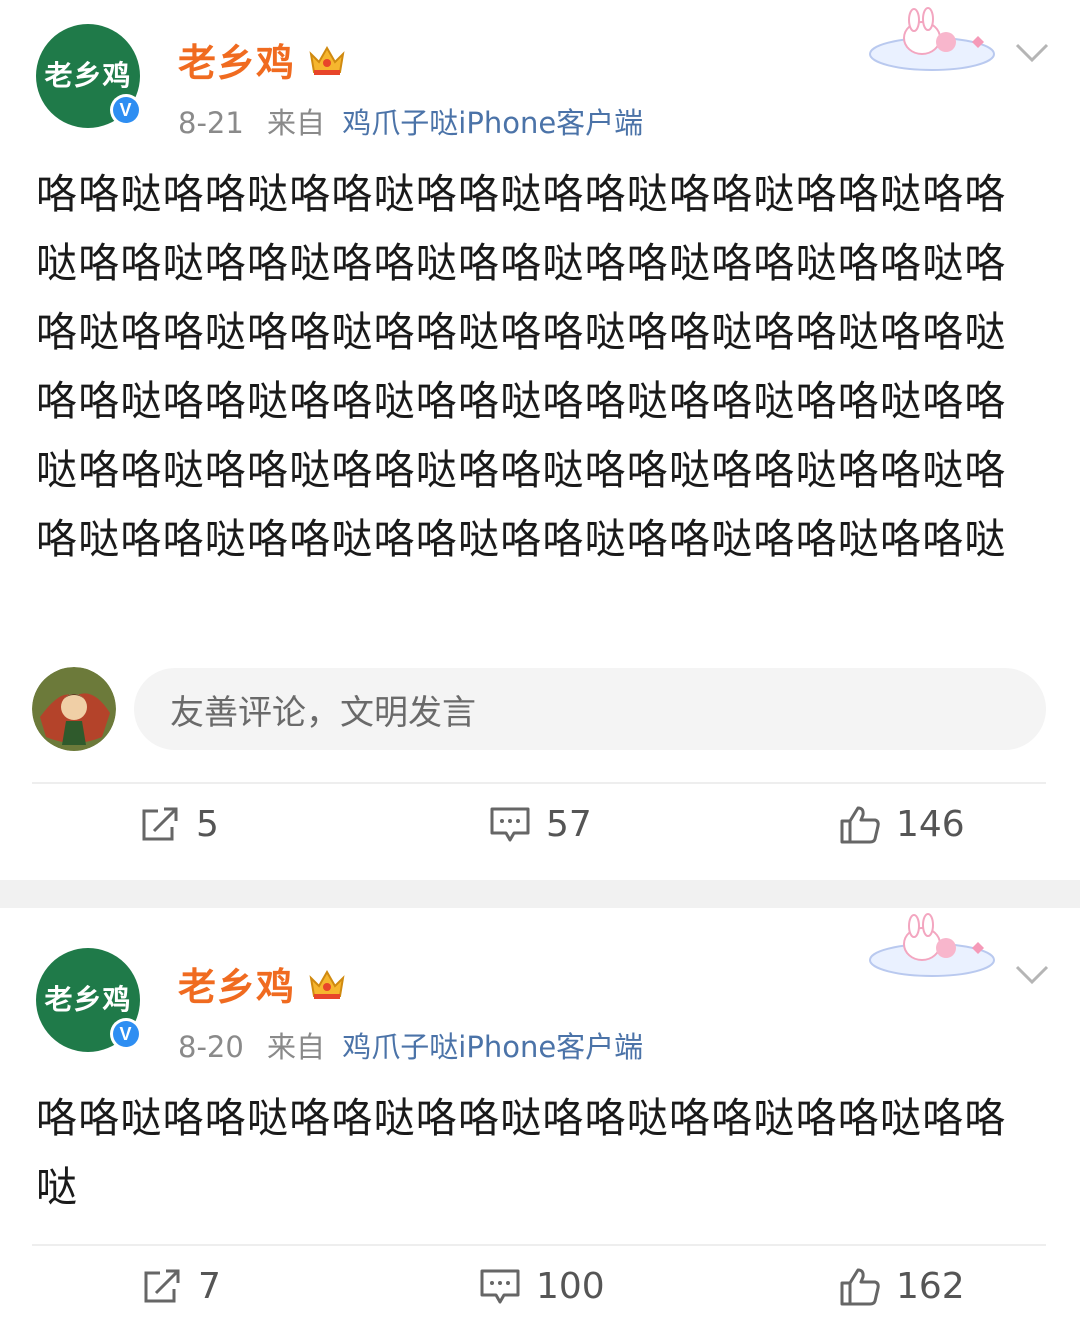 This screenshot has height=1326, width=1080. What do you see at coordinates (930, 824) in the screenshot?
I see `like-count: 146` at bounding box center [930, 824].